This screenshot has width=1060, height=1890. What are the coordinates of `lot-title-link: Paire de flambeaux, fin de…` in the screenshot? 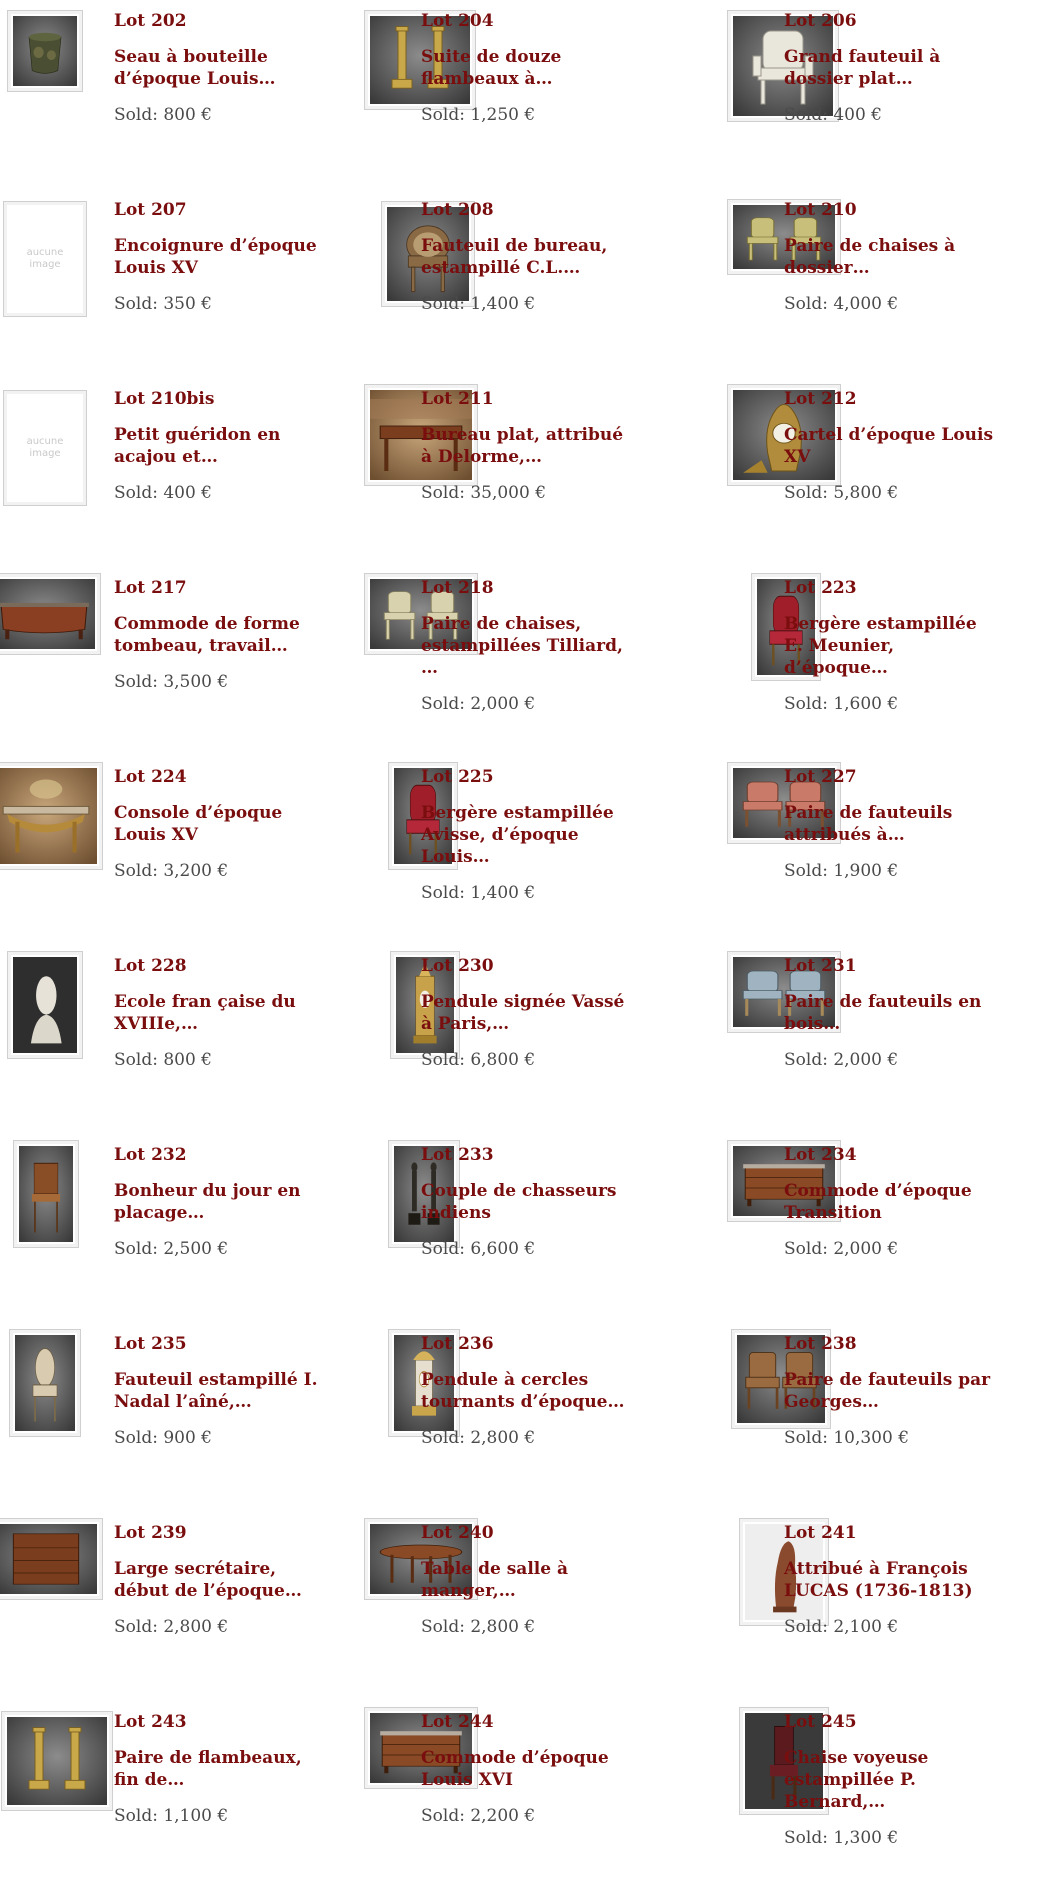 It's located at (222, 1769).